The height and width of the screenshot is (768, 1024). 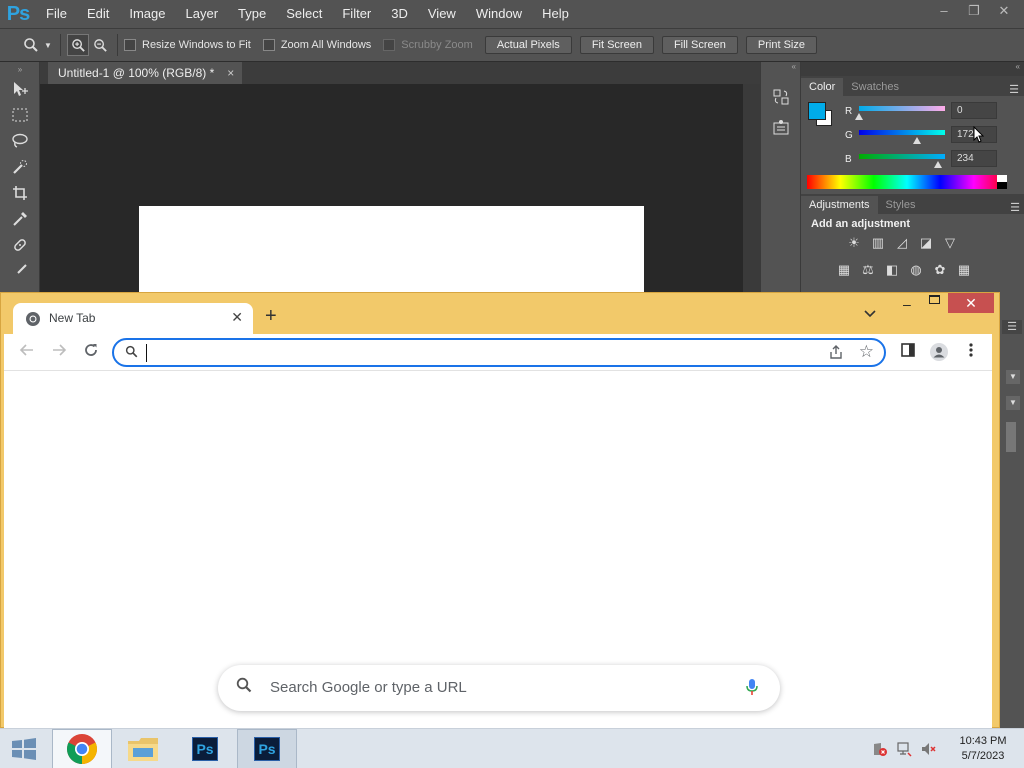 What do you see at coordinates (78, 45) in the screenshot?
I see `zoom-in-icon` at bounding box center [78, 45].